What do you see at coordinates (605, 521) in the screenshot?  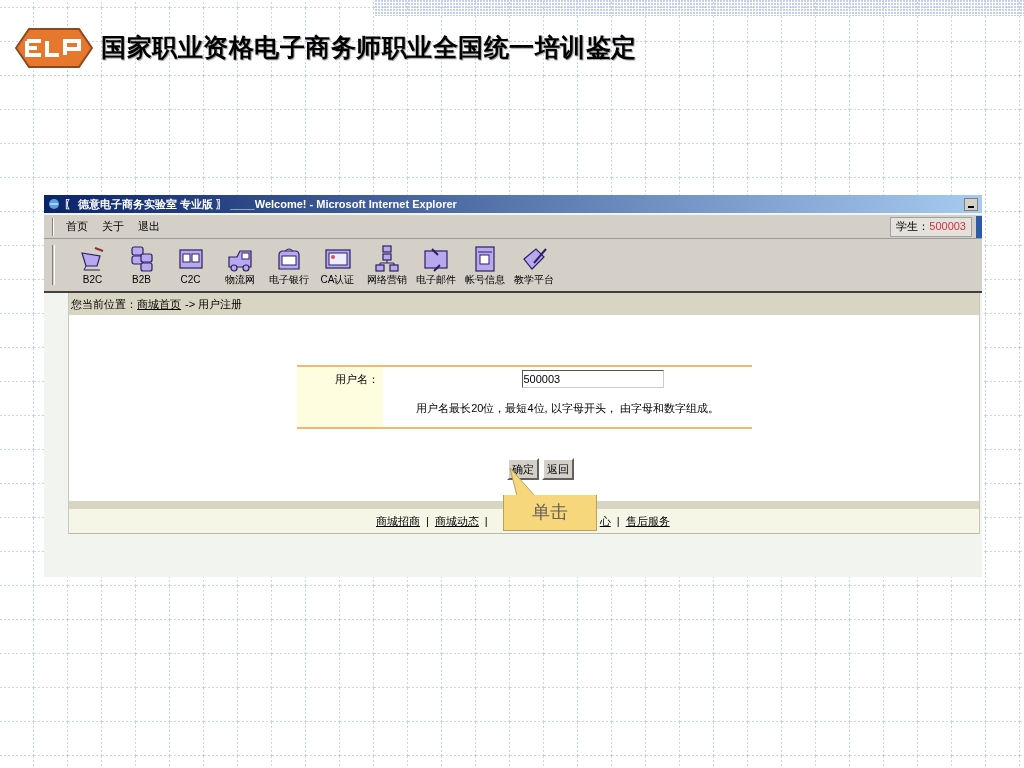 I see `footer-link: 心` at bounding box center [605, 521].